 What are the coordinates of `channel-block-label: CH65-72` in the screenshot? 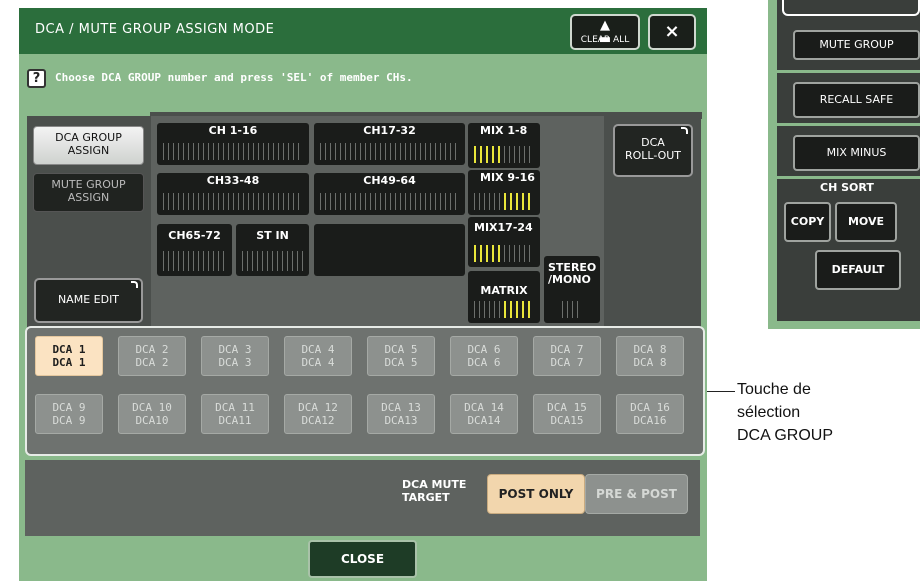 It's located at (194, 235).